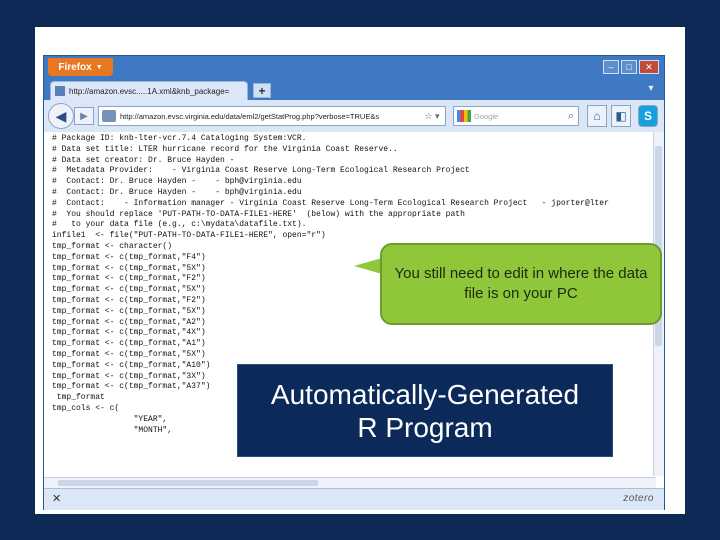 Image resolution: width=720 pixels, height=540 pixels. I want to click on skype-button: S, so click(648, 116).